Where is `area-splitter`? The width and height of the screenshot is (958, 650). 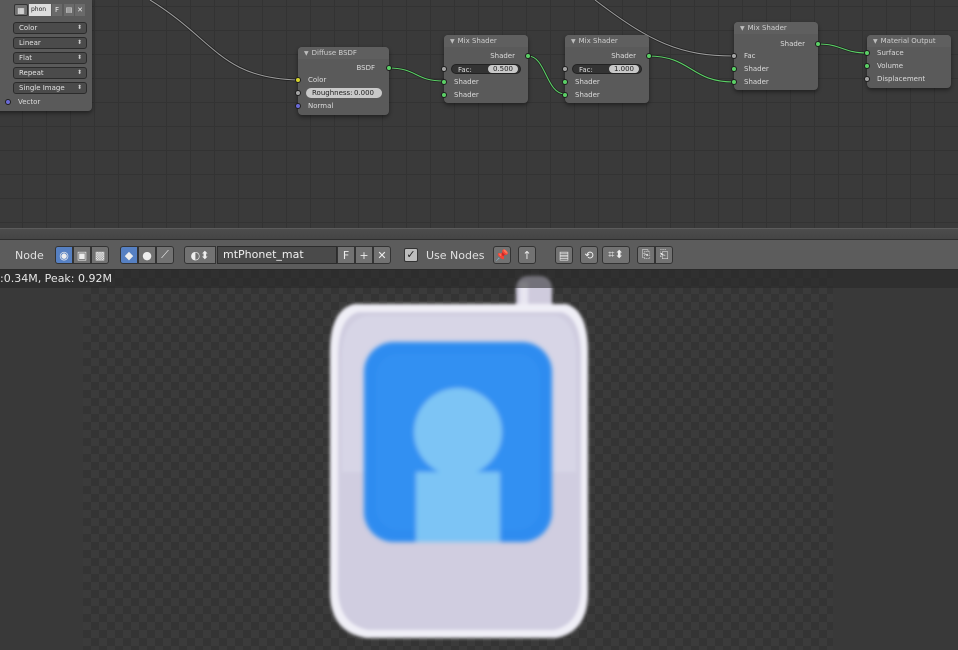
area-splitter is located at coordinates (479, 234).